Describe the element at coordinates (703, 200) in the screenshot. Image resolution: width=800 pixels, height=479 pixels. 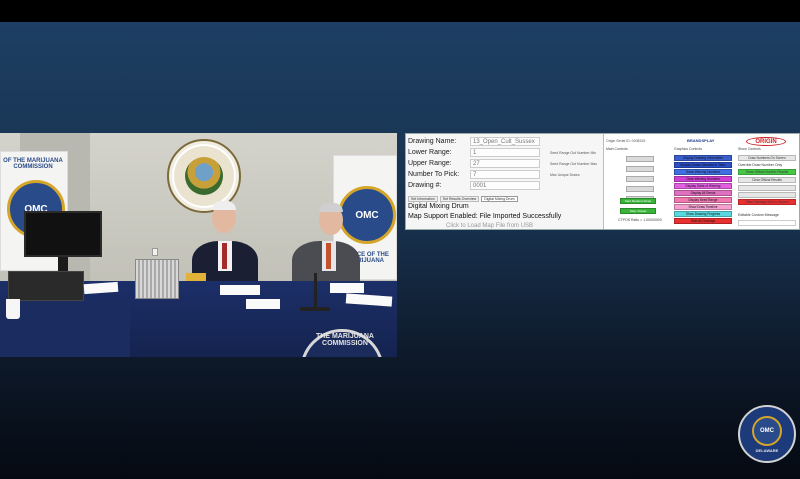
I see `graphics-button: Display Seed Range` at that location.